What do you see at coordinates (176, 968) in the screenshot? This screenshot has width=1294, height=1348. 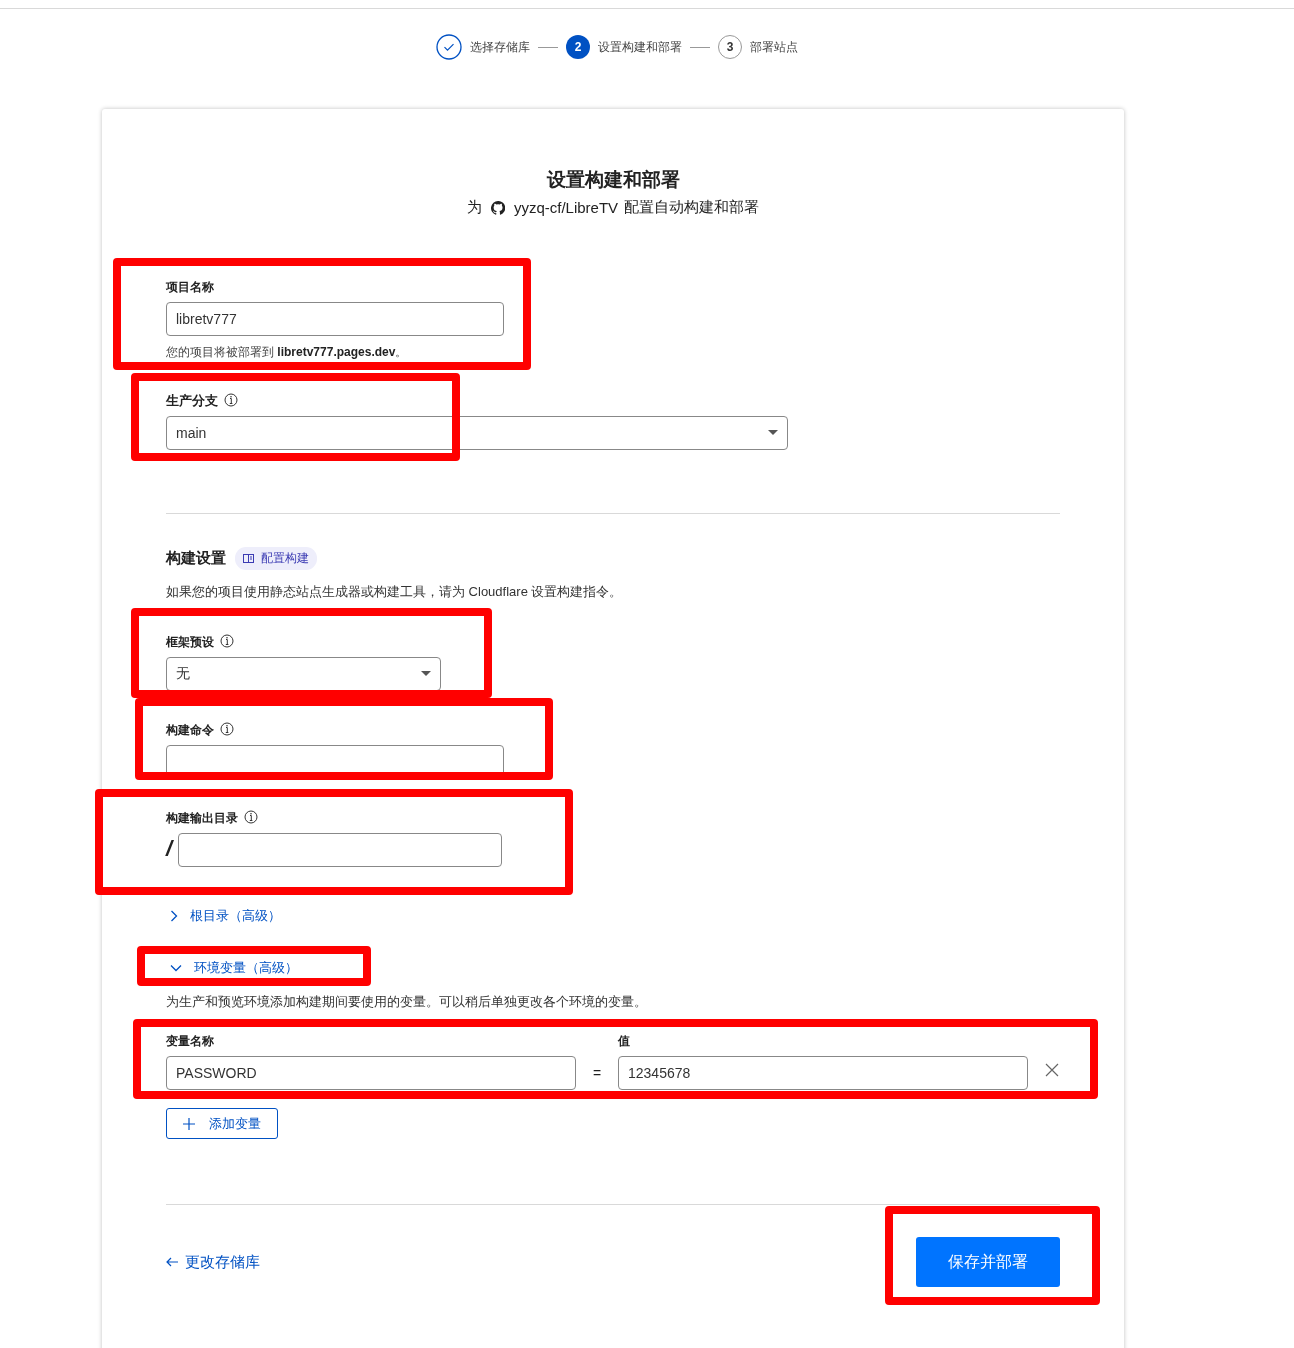 I see `chevron-down-icon` at bounding box center [176, 968].